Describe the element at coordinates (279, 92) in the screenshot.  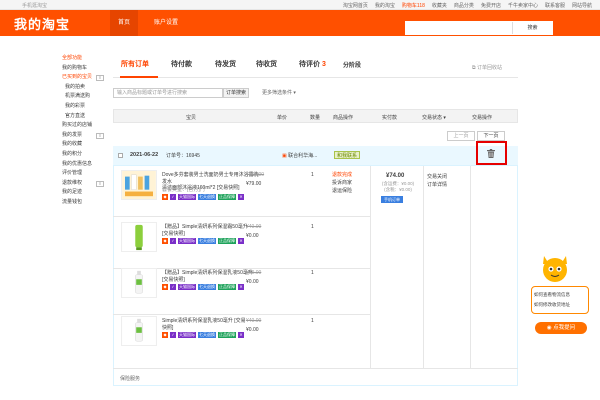
I see `more-filters-link: 更多筛选条件 ▾` at that location.